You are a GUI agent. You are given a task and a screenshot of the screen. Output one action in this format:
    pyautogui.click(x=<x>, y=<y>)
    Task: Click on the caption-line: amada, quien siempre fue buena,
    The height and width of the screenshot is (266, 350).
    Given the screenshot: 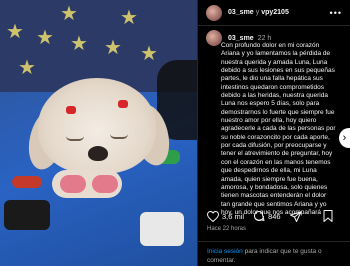 What is the action you would take?
    pyautogui.click(x=269, y=179)
    